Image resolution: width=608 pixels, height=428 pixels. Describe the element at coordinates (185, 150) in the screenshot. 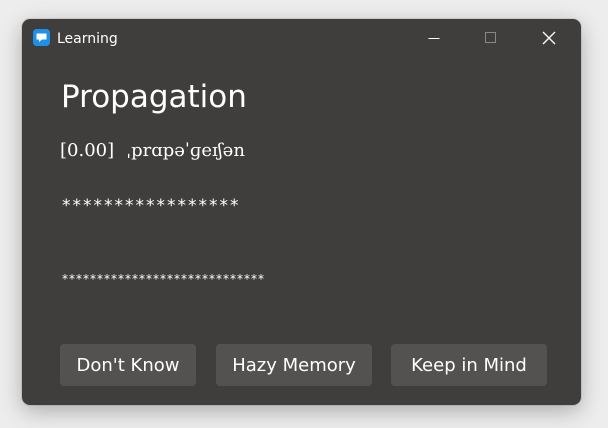

I see `phonetic-transcription: ˌprɑpəˈɡeɪʃən` at that location.